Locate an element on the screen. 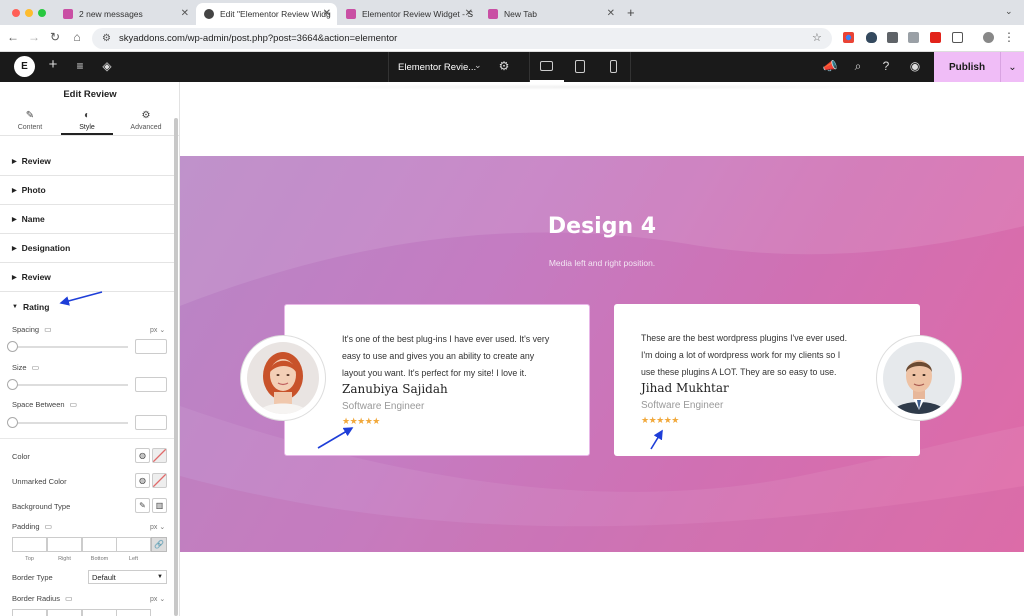  classic-brush-icon: ✎ is located at coordinates (142, 505).